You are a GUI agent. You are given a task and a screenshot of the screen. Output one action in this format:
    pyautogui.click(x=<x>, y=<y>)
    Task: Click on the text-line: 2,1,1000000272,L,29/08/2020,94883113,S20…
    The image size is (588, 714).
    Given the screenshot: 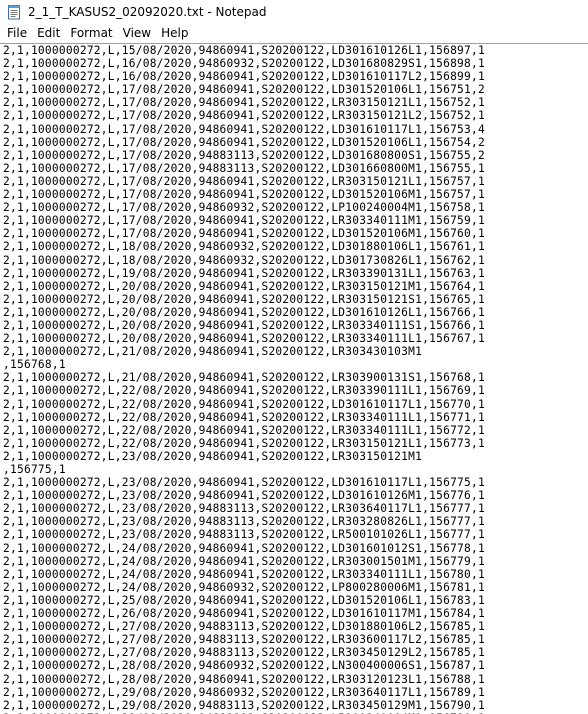 What is the action you would take?
    pyautogui.click(x=244, y=705)
    